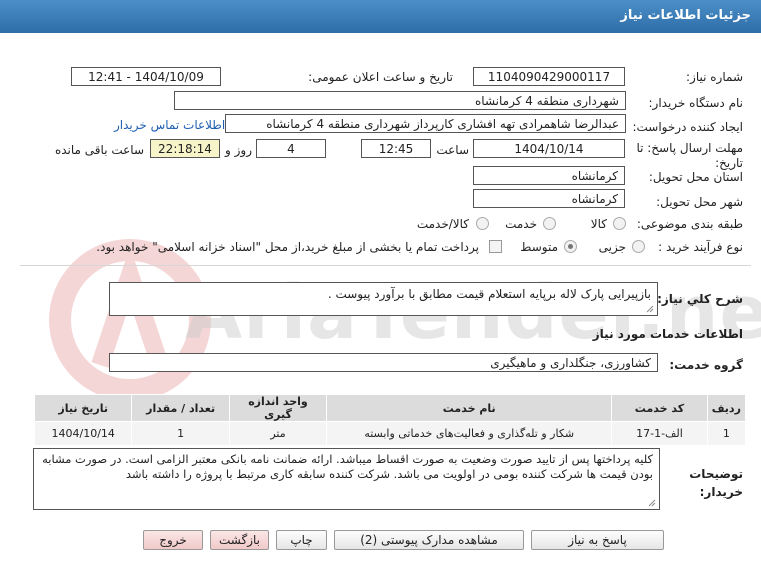  I want to click on remaining-time-field: 22:18:14, so click(185, 148).